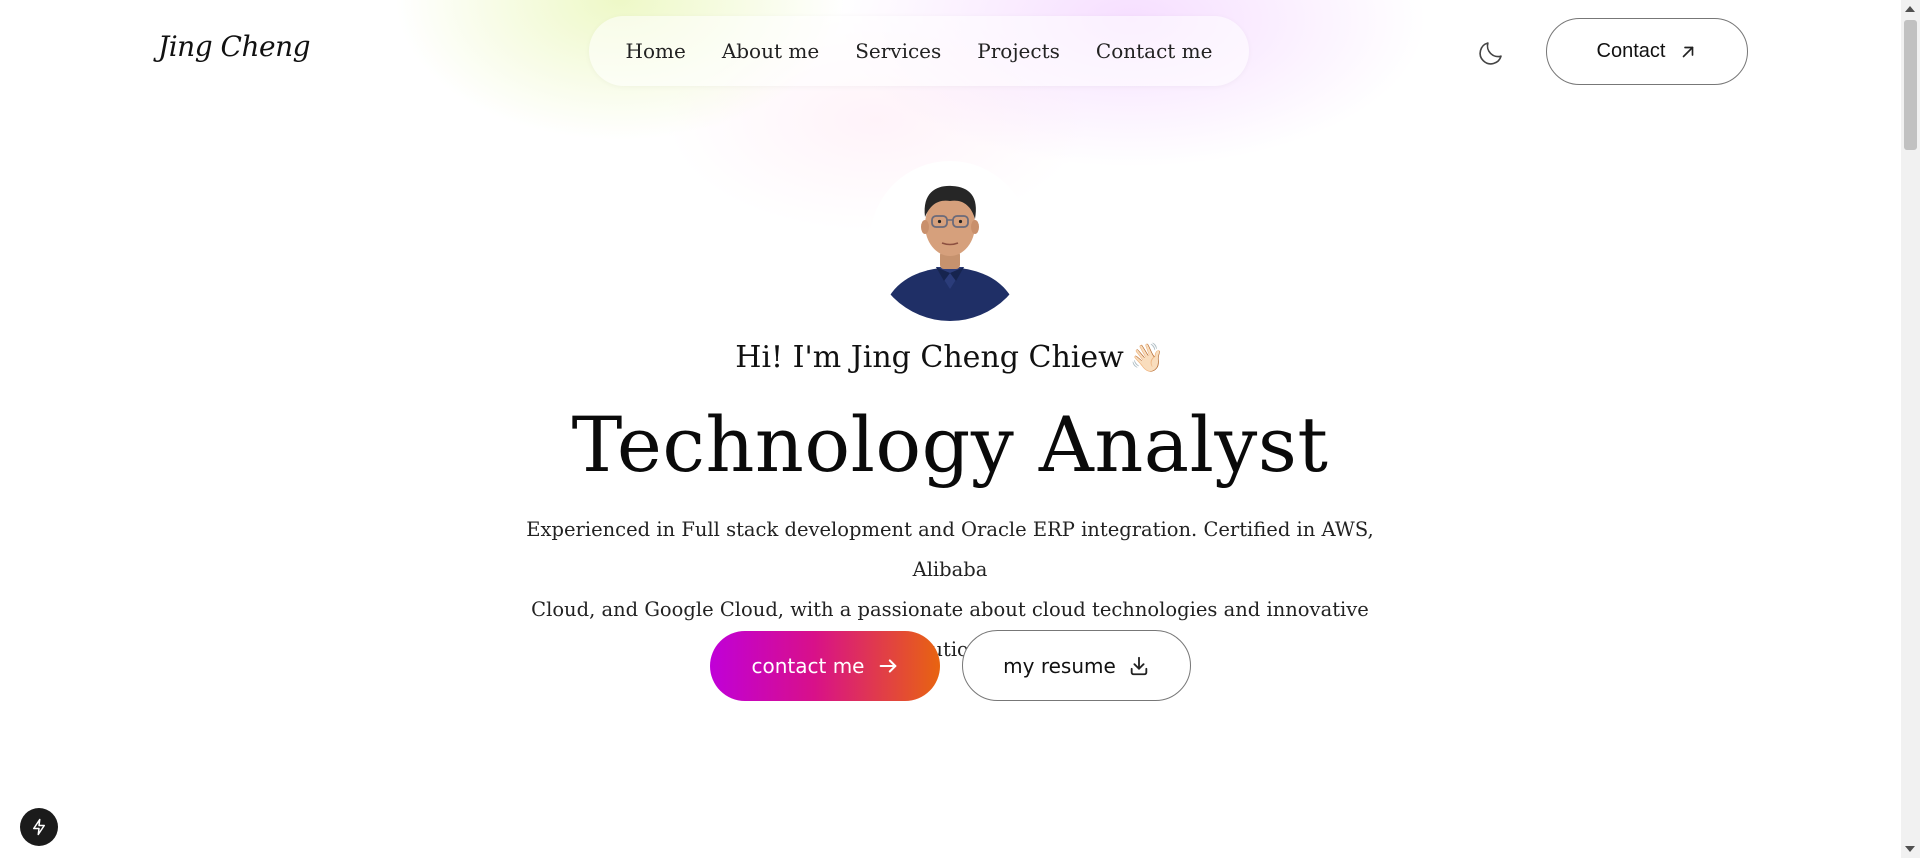 This screenshot has height=858, width=1920. Describe the element at coordinates (950, 444) in the screenshot. I see `hero-headline: Technology Analyst` at that location.